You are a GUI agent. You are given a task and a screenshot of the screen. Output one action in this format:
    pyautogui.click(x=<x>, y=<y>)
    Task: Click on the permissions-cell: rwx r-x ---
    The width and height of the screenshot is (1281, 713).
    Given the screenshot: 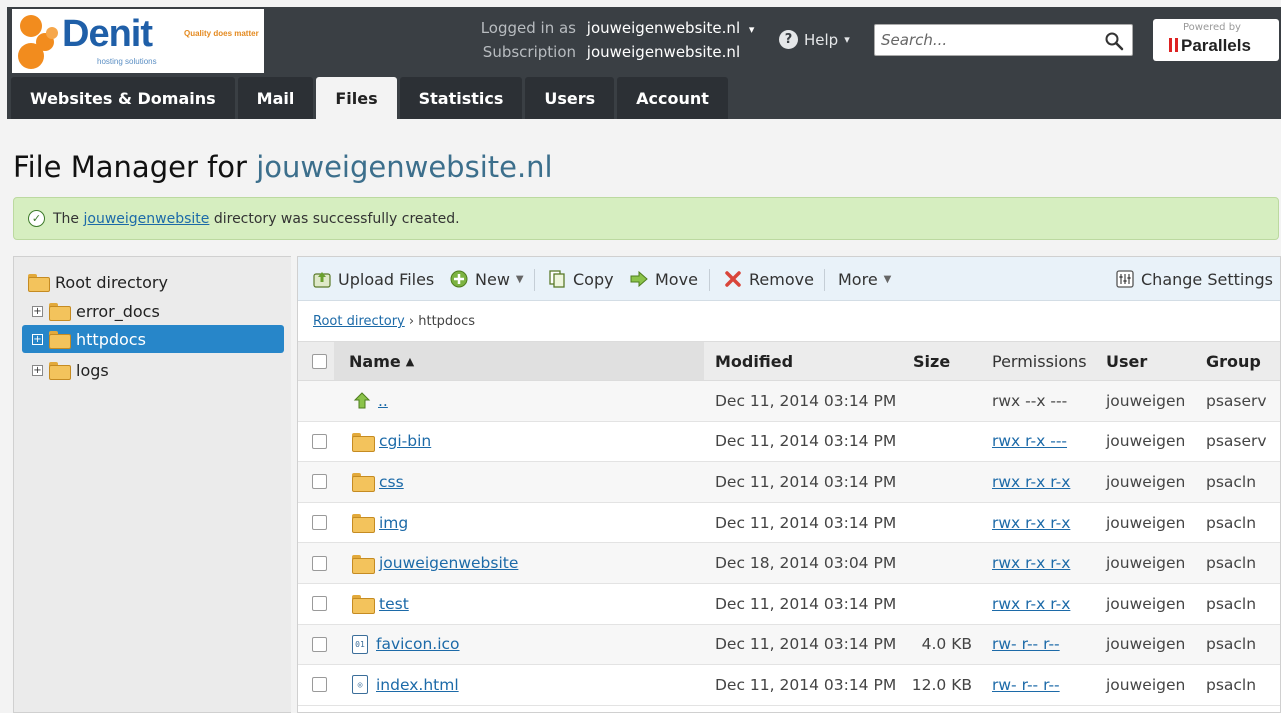 What is the action you would take?
    pyautogui.click(x=1029, y=442)
    